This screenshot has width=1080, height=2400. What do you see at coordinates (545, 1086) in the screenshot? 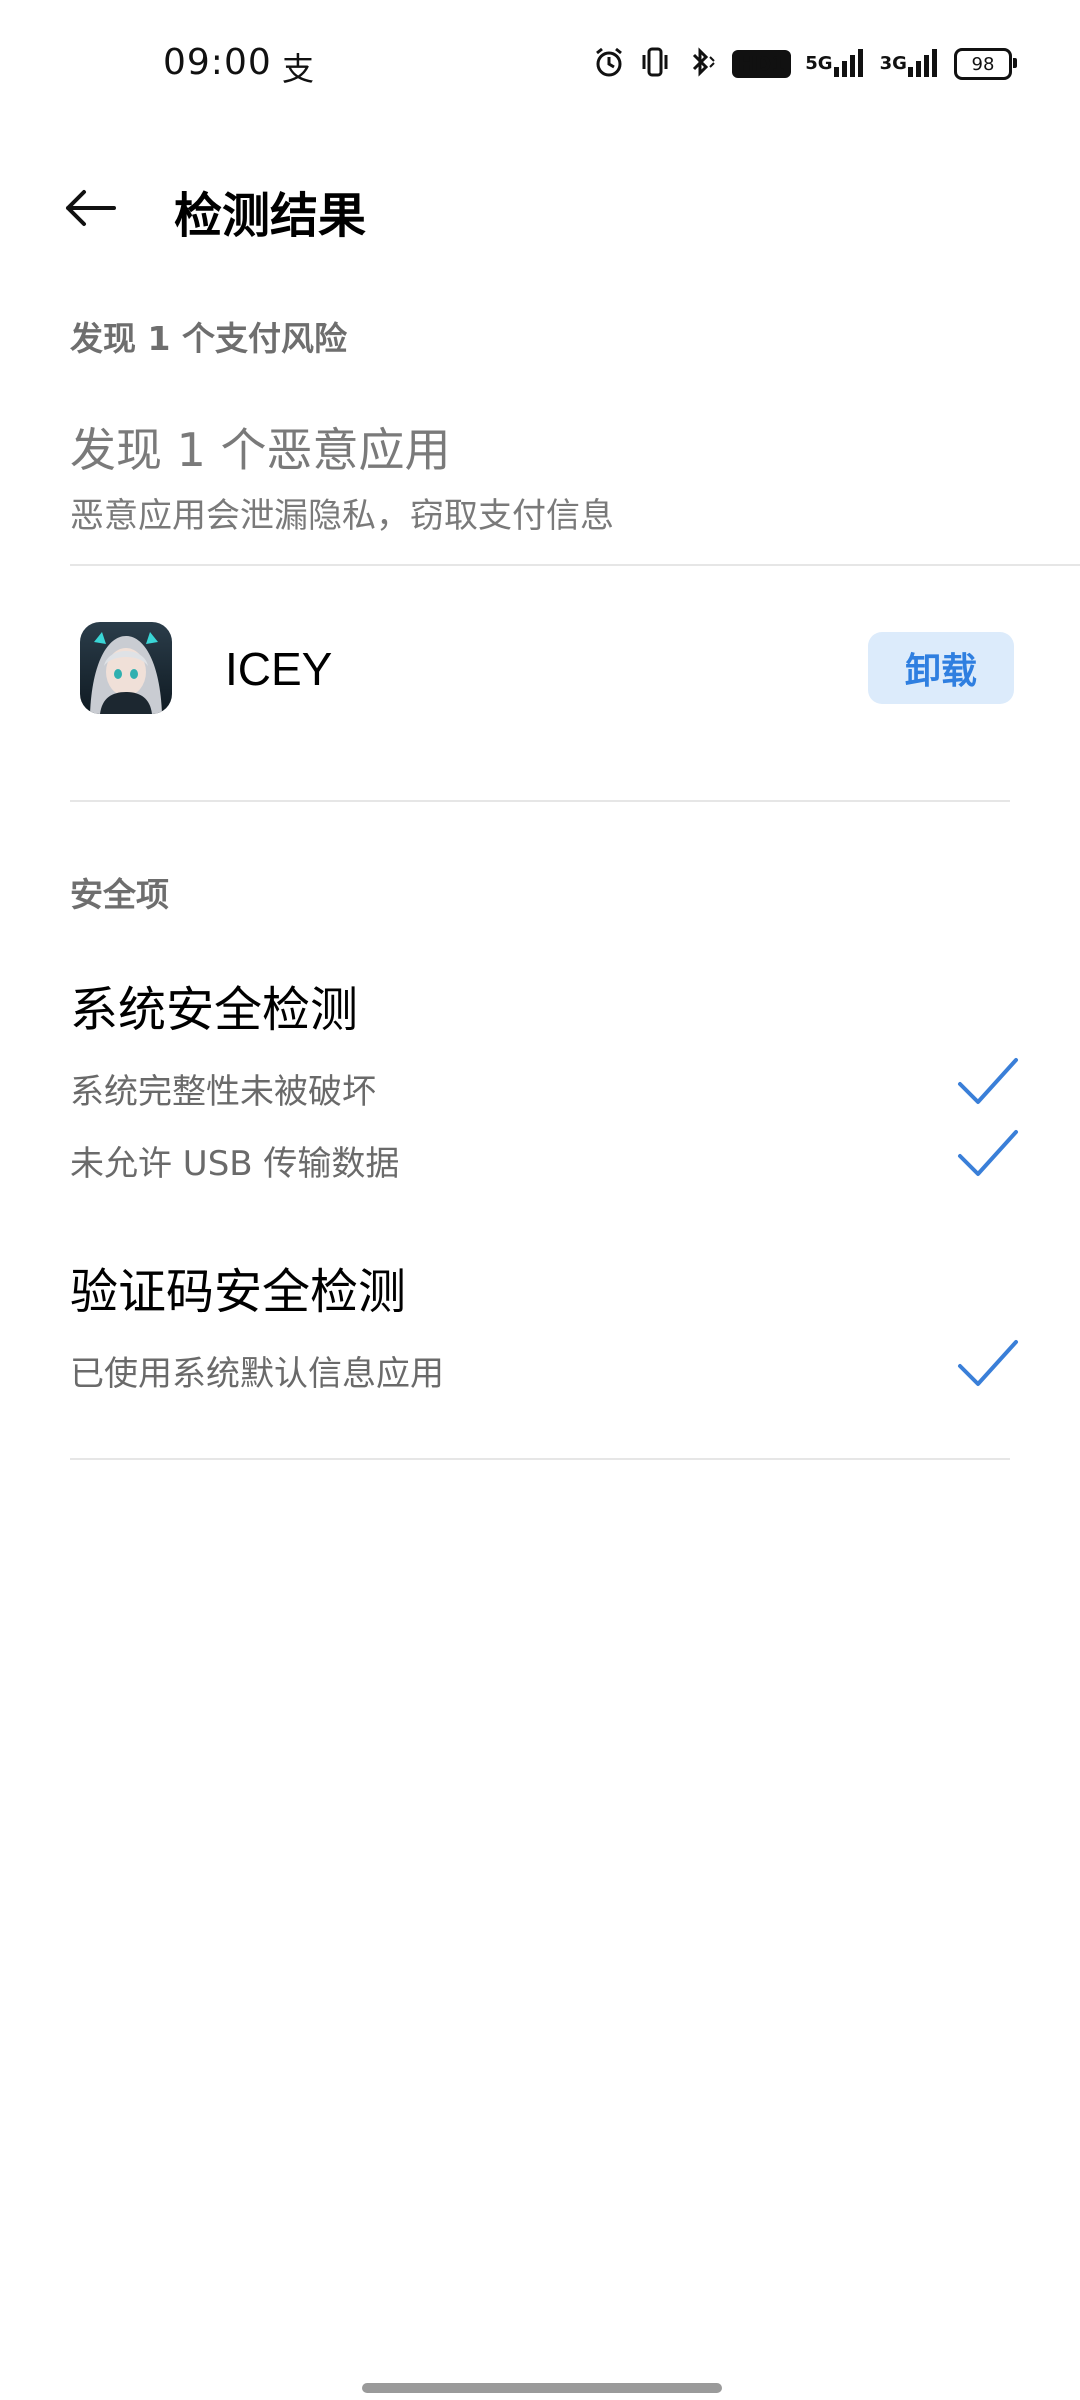
I see `list-item: 系统完整性未被破坏` at bounding box center [545, 1086].